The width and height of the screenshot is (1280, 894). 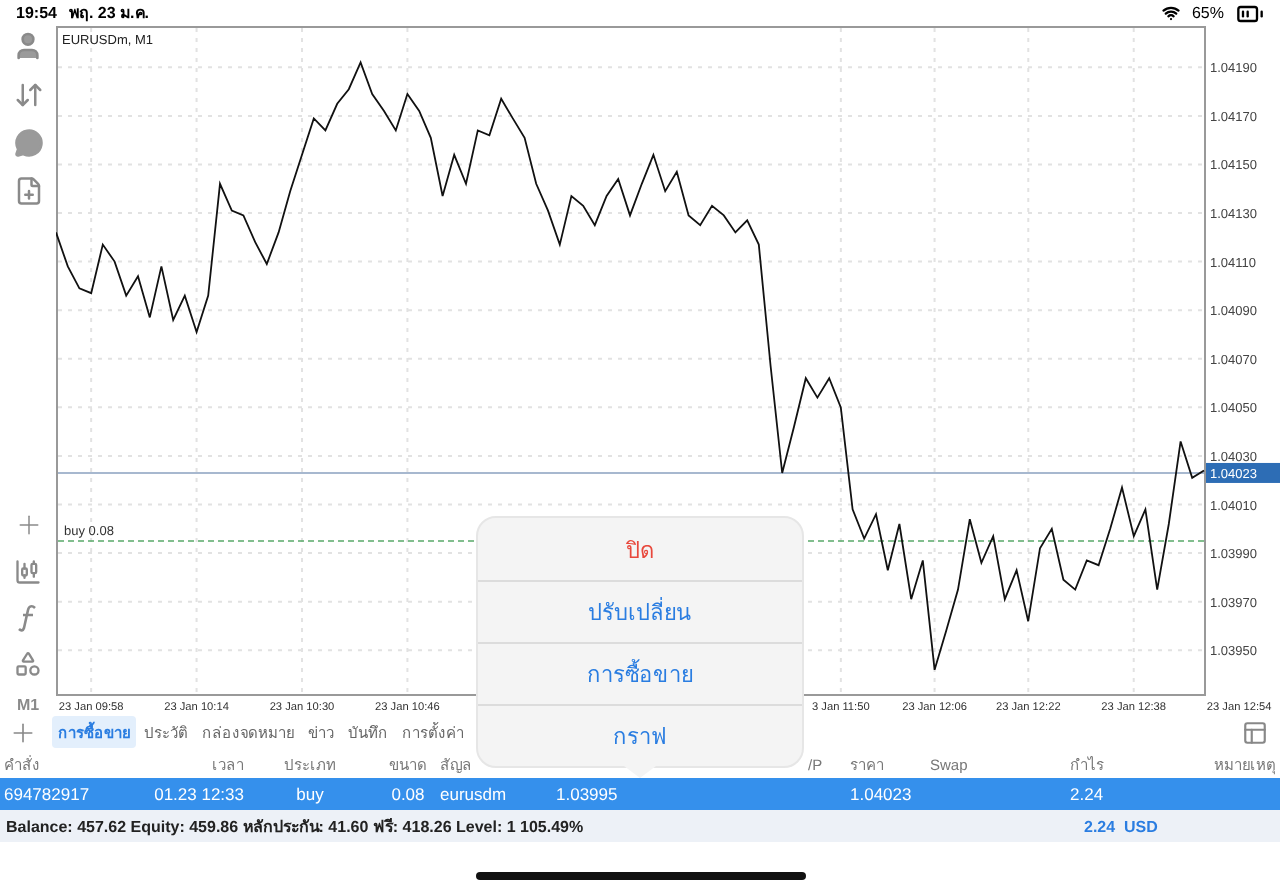 I want to click on shapes-icon, so click(x=28, y=664).